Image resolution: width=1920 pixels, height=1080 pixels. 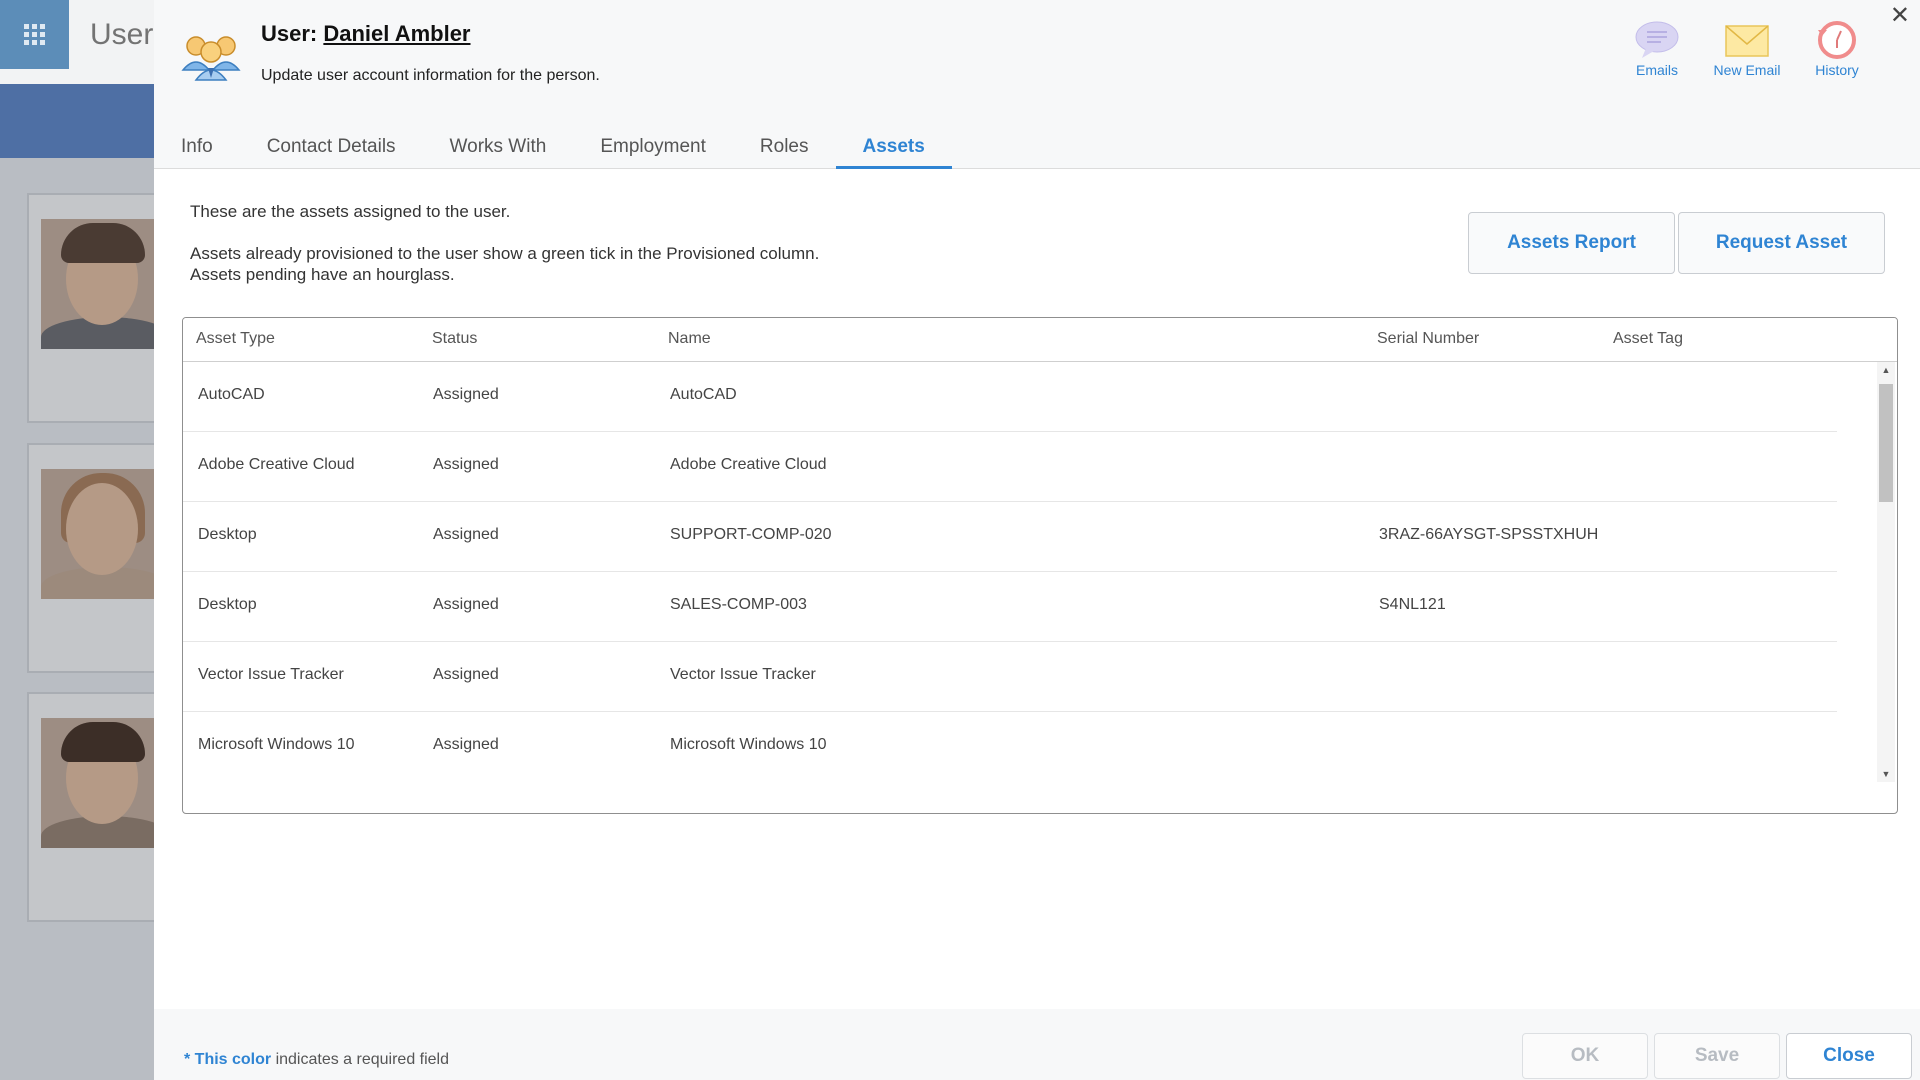 What do you see at coordinates (1428, 339) in the screenshot?
I see `column-header-serial-number: Serial Number` at bounding box center [1428, 339].